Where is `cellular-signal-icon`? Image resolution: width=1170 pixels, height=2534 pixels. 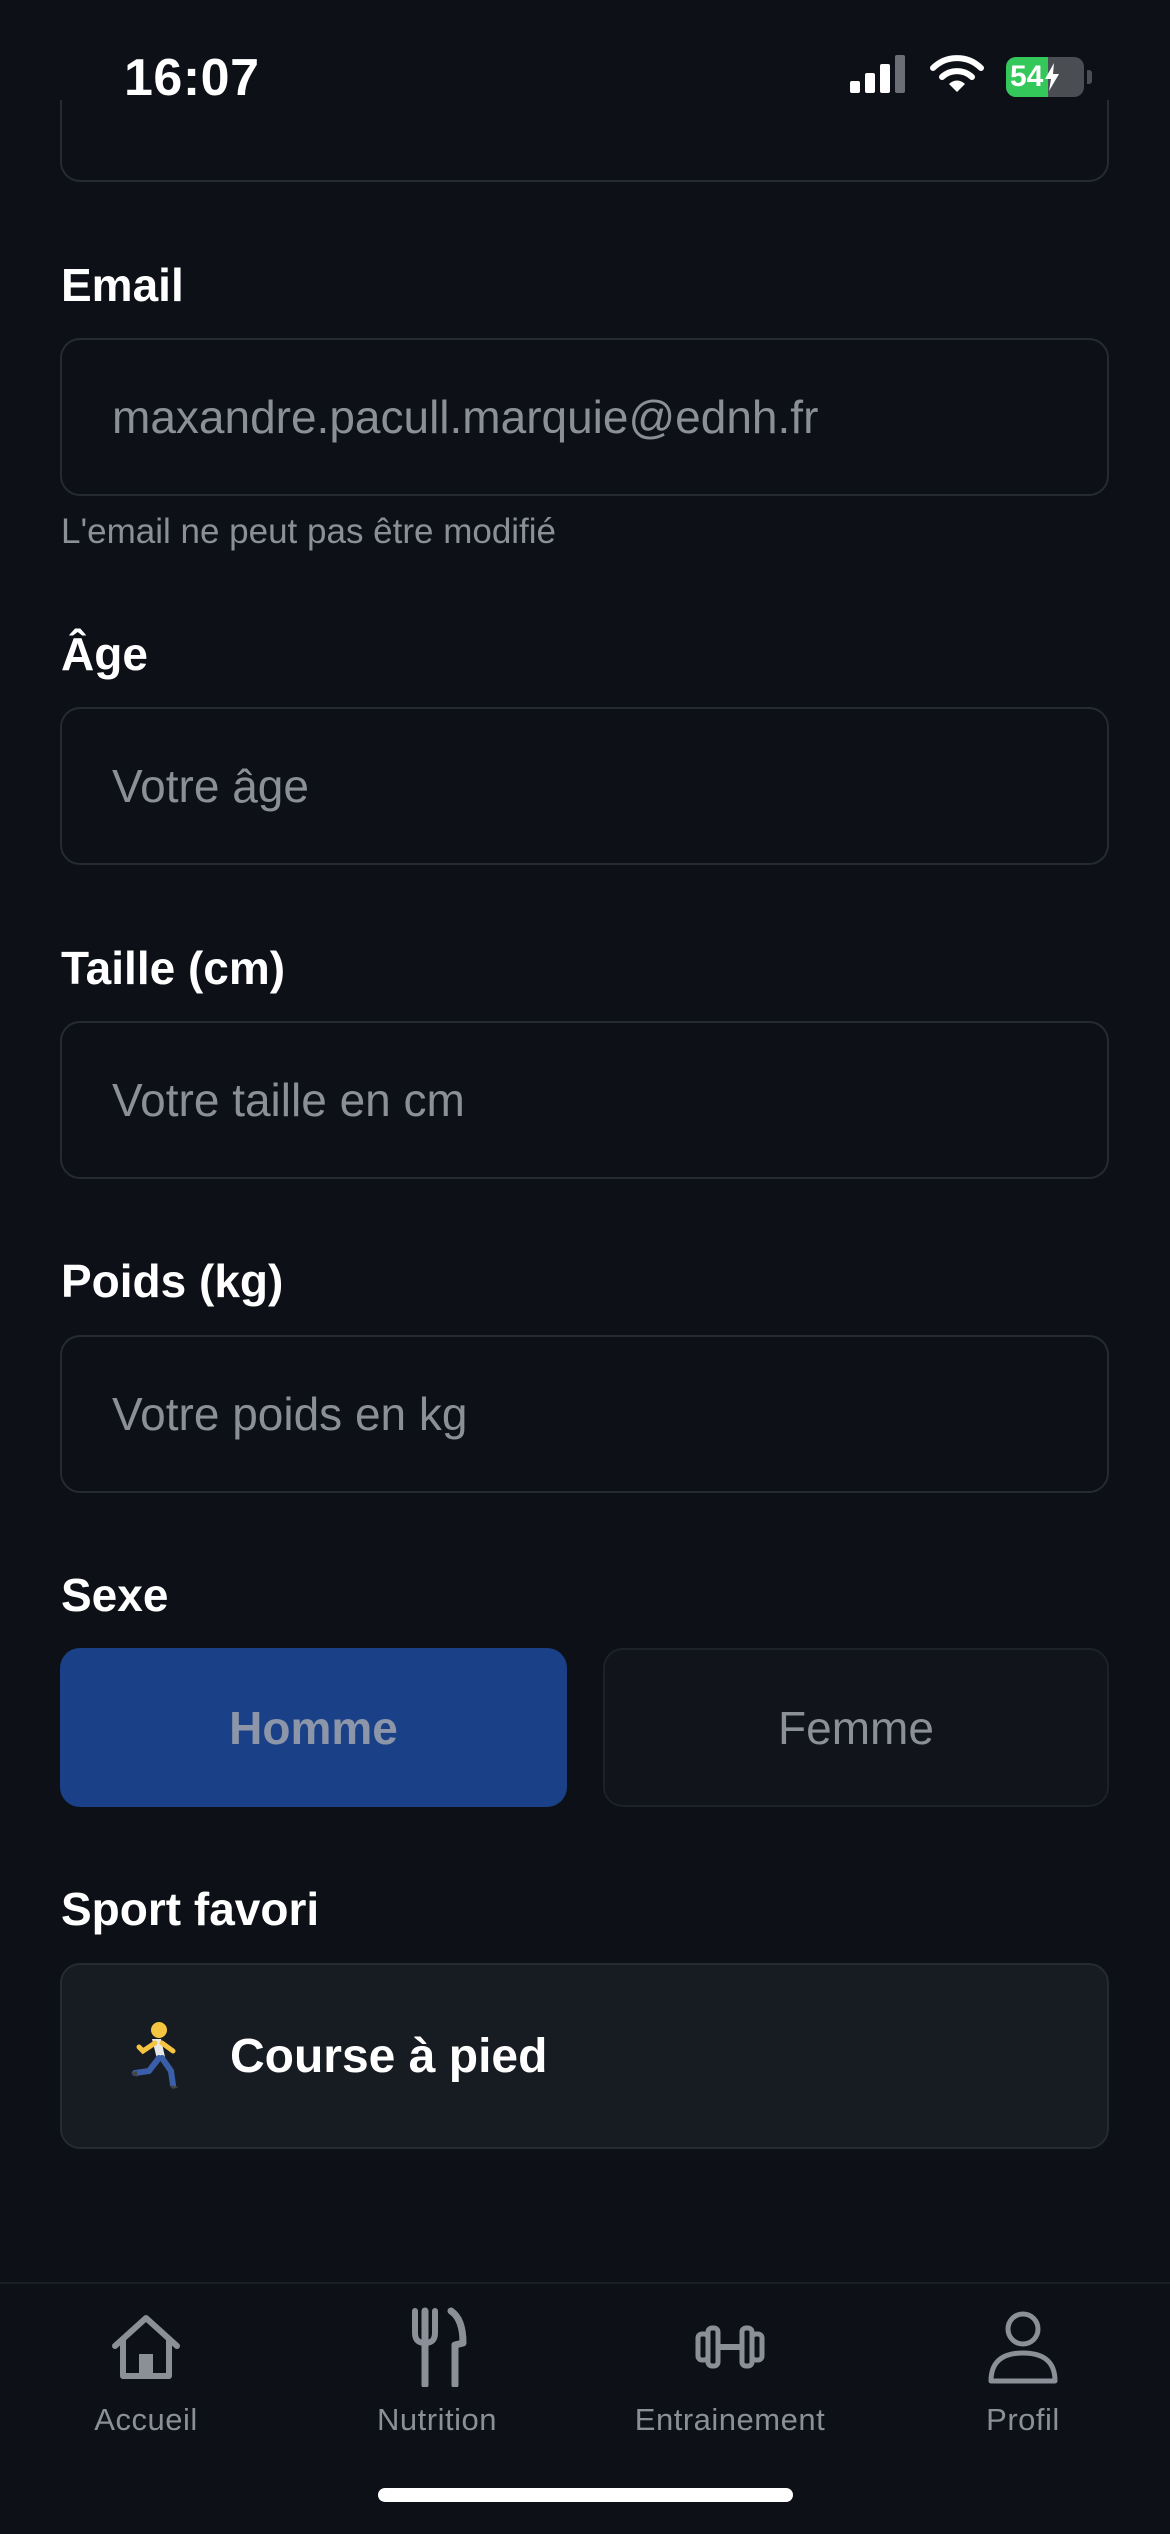 cellular-signal-icon is located at coordinates (879, 76).